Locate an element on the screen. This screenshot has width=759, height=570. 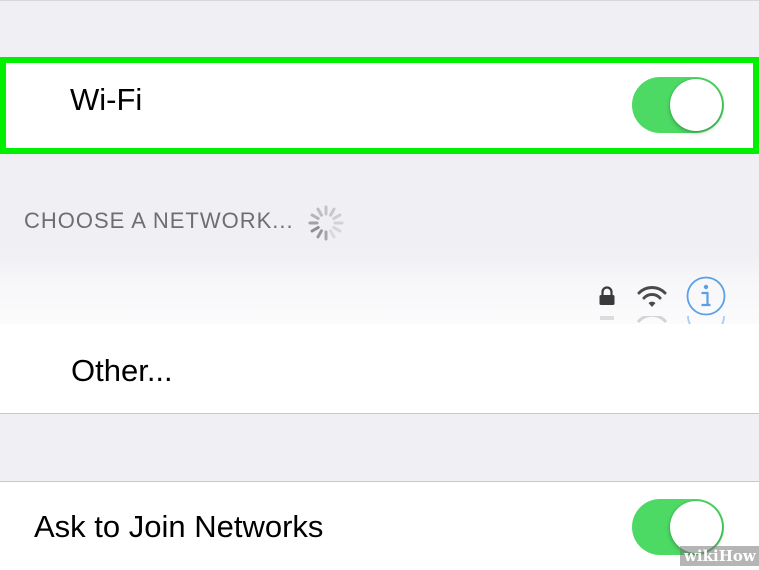
watermark-brand-bold: How is located at coordinates (737, 556).